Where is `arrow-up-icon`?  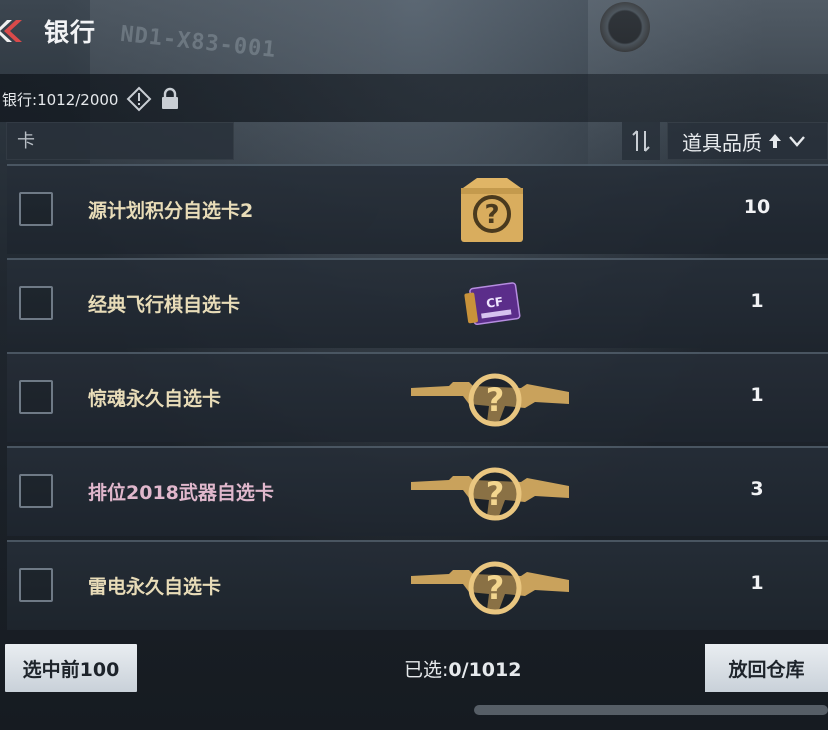 arrow-up-icon is located at coordinates (775, 141).